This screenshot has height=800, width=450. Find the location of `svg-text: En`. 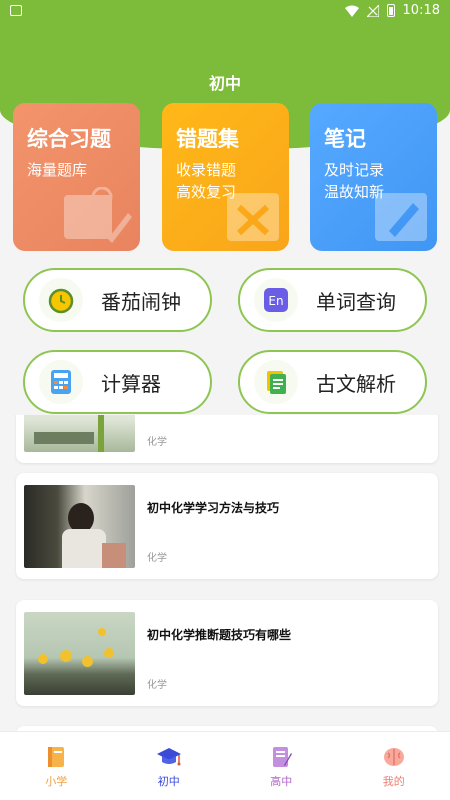

svg-text: En is located at coordinates (275, 301).